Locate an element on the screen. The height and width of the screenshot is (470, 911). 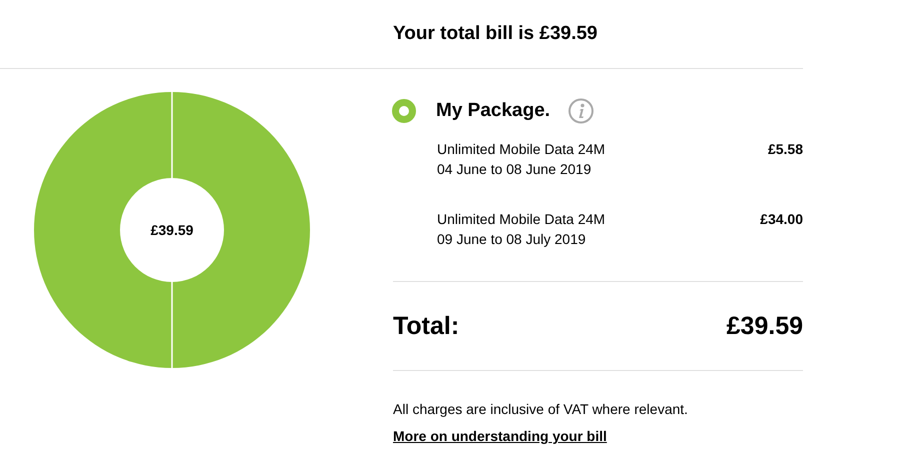
item-amount: £5.58 is located at coordinates (785, 150).